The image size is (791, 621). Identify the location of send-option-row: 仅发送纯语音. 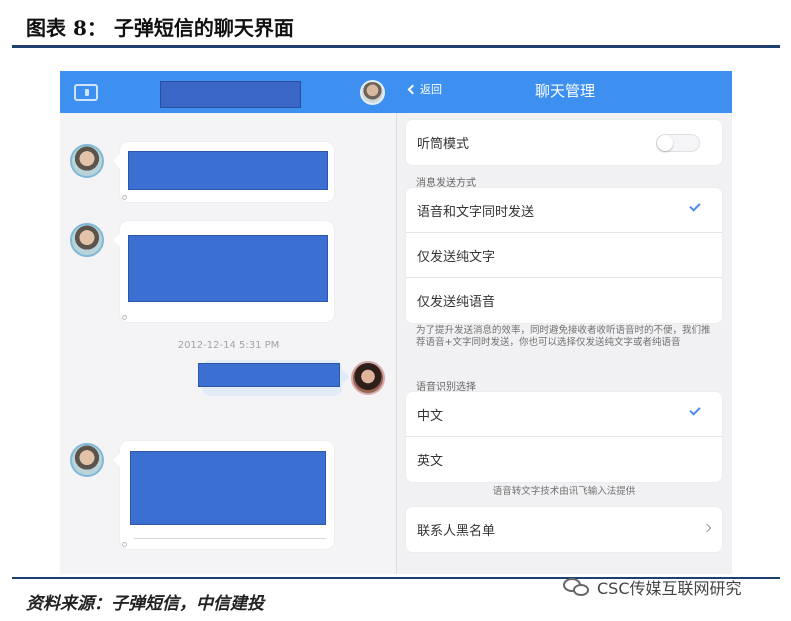
(564, 300).